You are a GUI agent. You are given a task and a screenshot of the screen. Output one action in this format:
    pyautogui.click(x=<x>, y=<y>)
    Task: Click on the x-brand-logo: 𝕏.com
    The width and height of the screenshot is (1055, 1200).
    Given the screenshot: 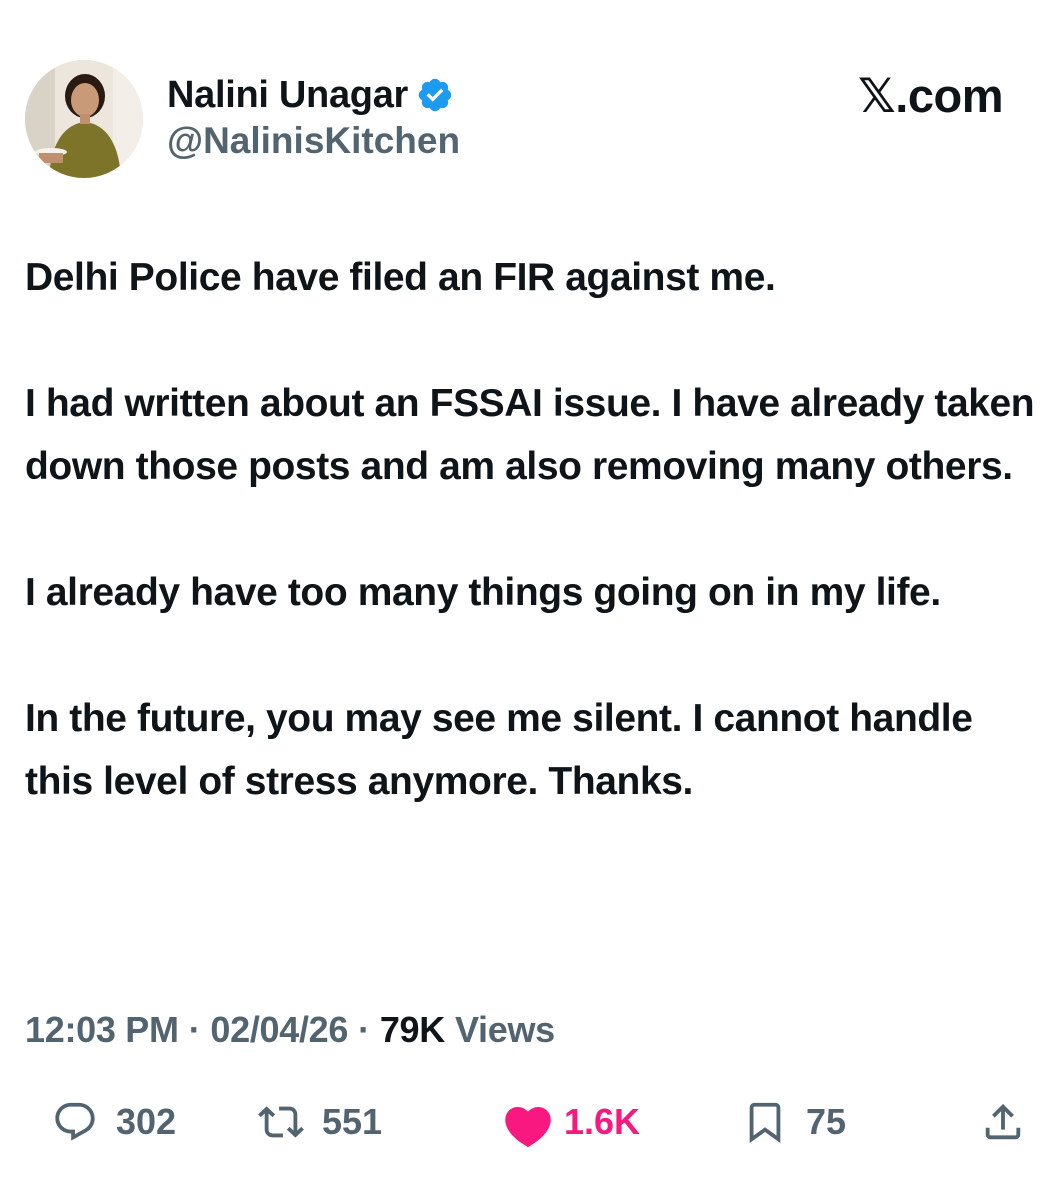 What is the action you would take?
    pyautogui.click(x=930, y=95)
    